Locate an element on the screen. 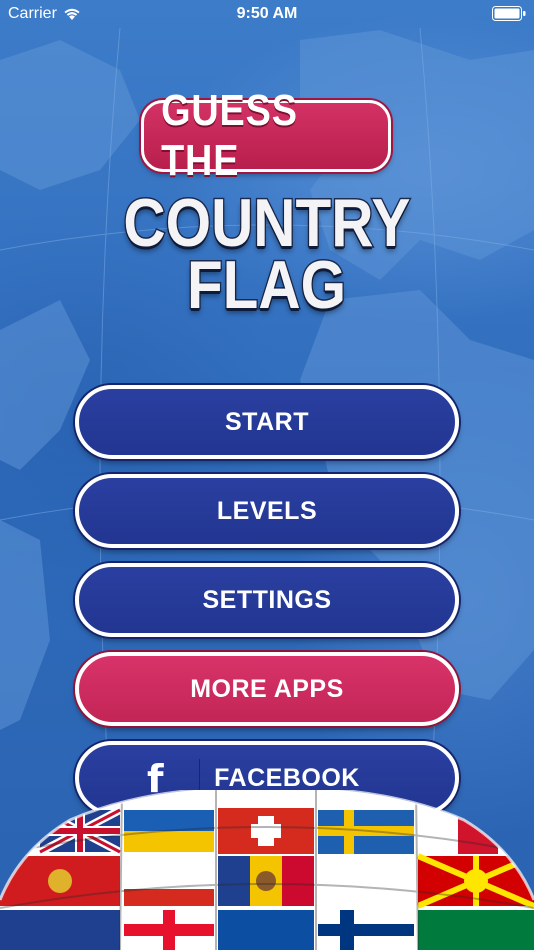 The image size is (534, 950). status-bar: Carrier 9:50 AM is located at coordinates (267, 14).